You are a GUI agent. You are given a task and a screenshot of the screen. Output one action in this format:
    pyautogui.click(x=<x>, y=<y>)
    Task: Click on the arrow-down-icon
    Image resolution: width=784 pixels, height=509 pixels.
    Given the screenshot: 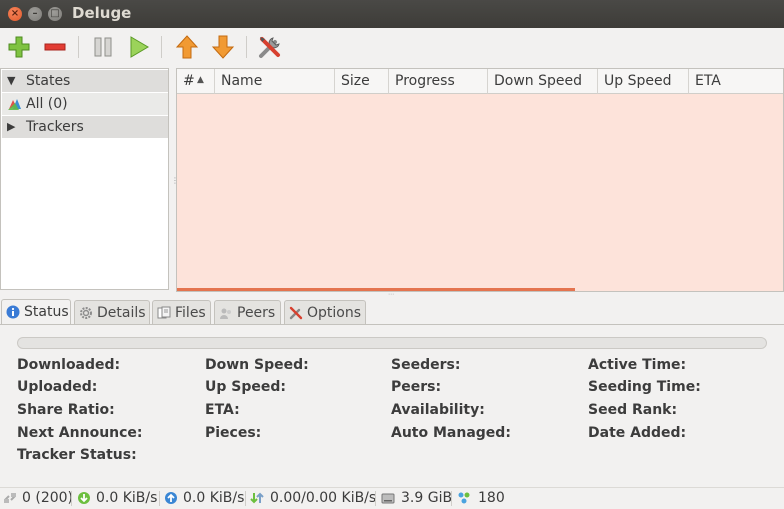 What is the action you would take?
    pyautogui.click(x=223, y=47)
    